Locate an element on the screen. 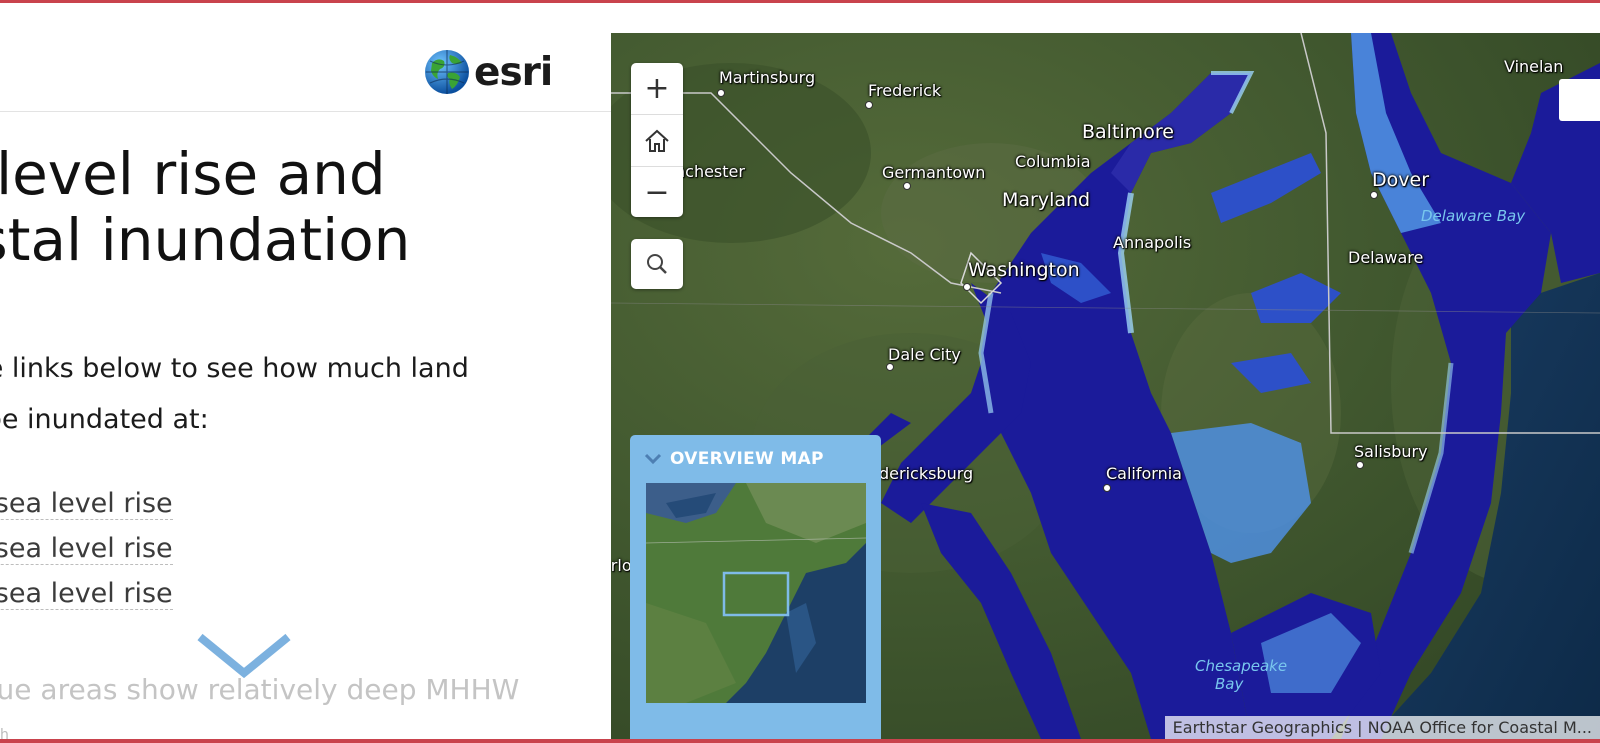  germantown-dot is located at coordinates (907, 186).